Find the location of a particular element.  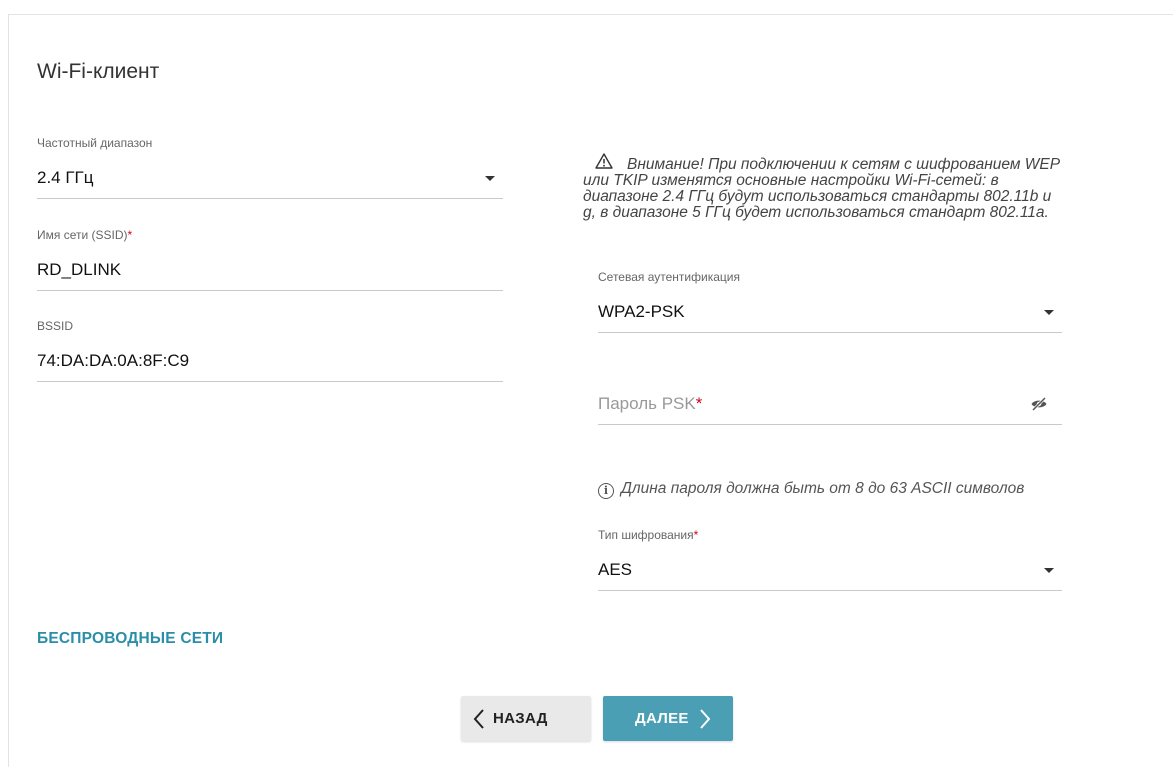

auth-value: WPA2-PSK is located at coordinates (641, 311).